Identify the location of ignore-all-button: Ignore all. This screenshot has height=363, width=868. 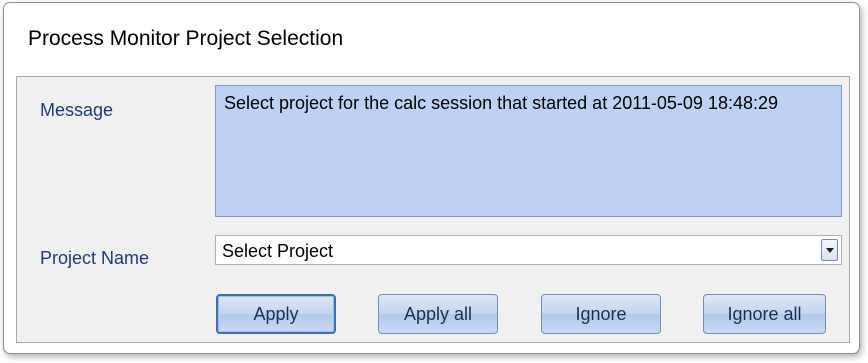
(764, 314).